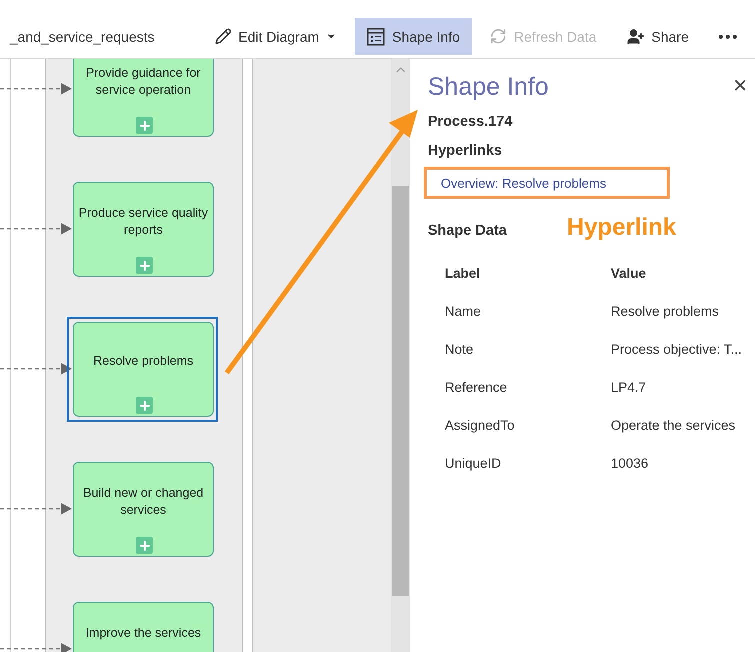 This screenshot has width=755, height=652. What do you see at coordinates (728, 36) in the screenshot?
I see `more-icon` at bounding box center [728, 36].